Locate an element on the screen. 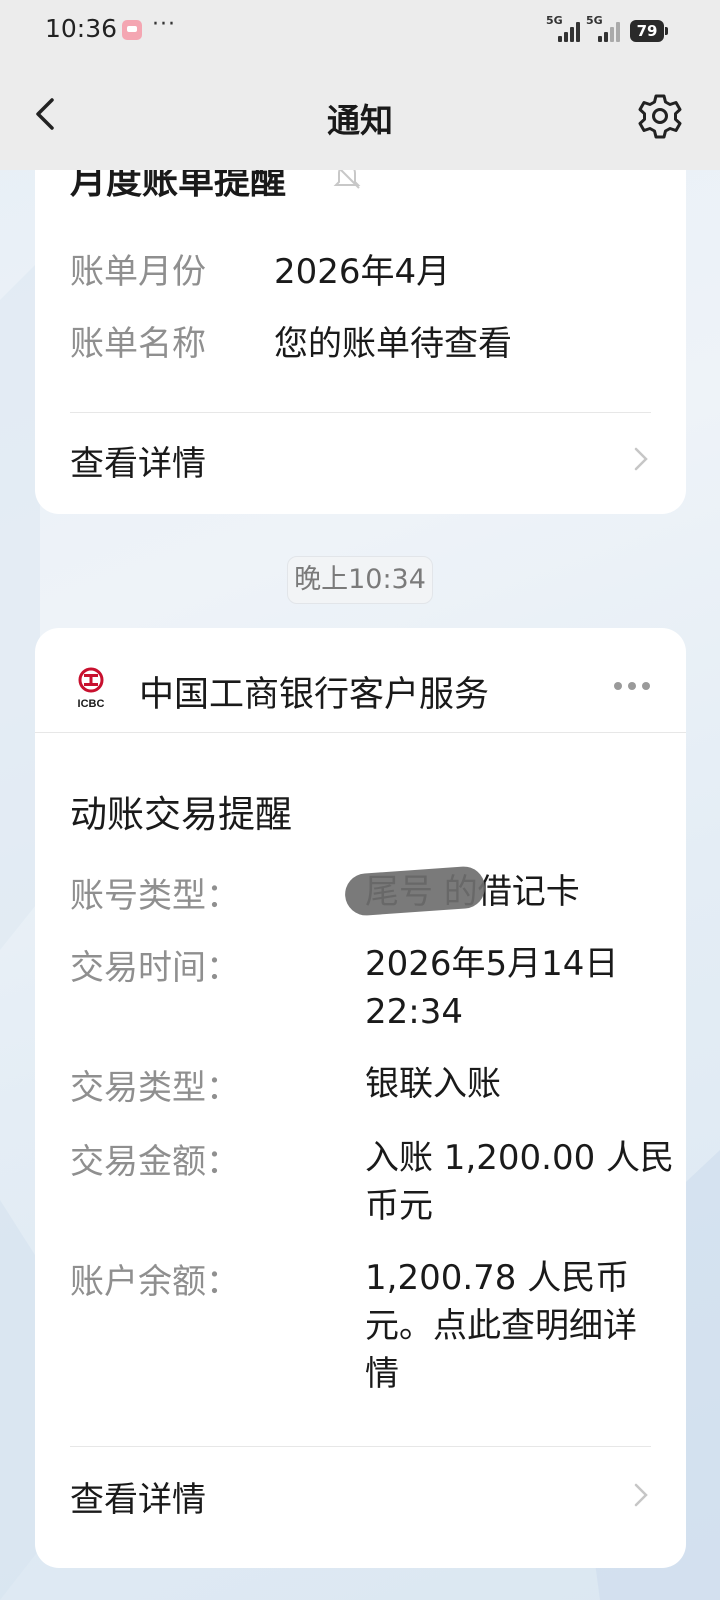  bill-month-value: 2026年4月 is located at coordinates (362, 272).